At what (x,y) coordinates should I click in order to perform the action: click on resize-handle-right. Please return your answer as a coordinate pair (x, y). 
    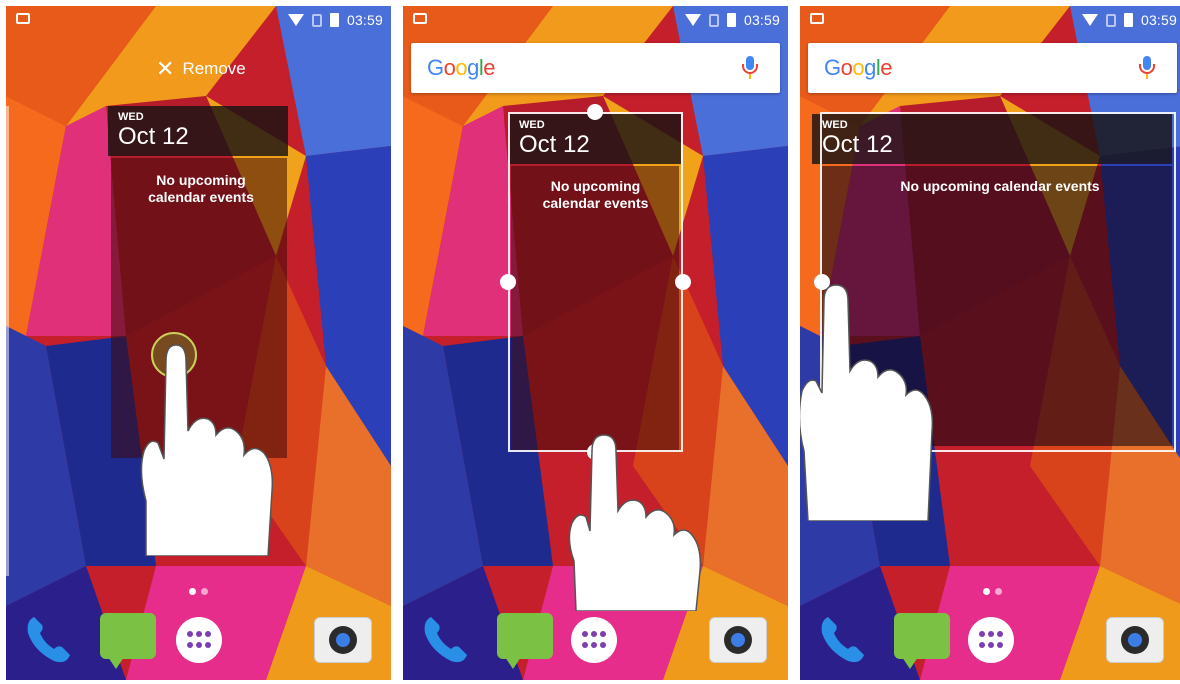
    Looking at the image, I should click on (683, 282).